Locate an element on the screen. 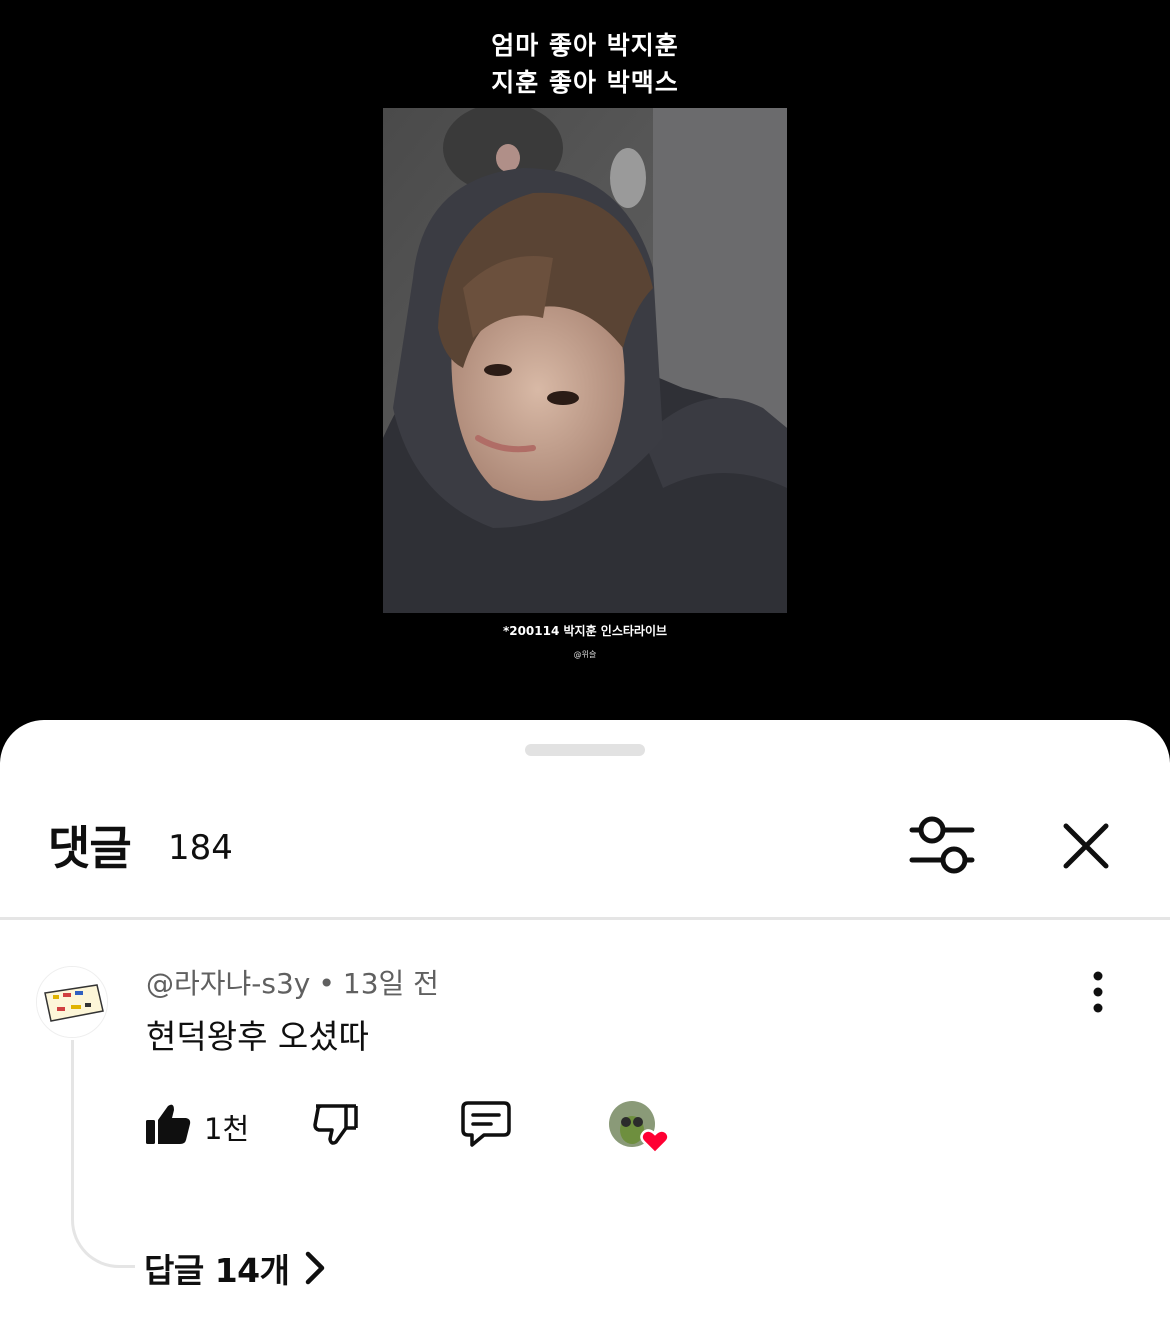 The image size is (1170, 1336). comment-icon is located at coordinates (486, 1124).